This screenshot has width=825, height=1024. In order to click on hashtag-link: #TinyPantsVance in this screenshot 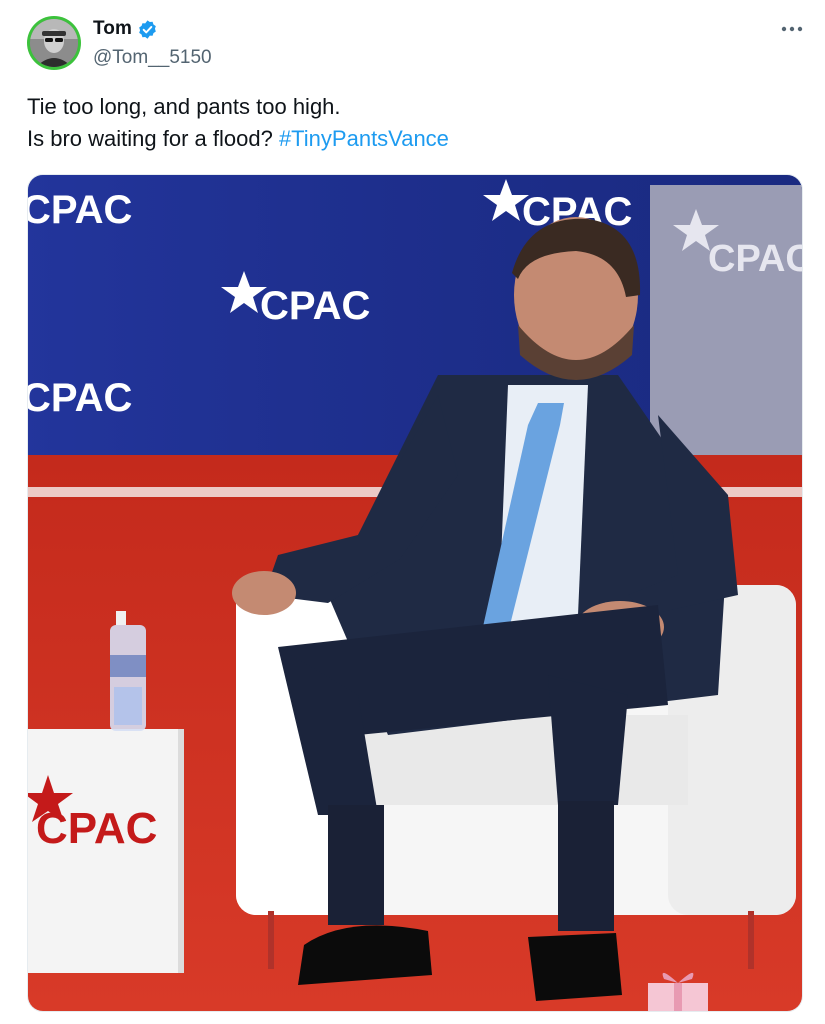, I will do `click(364, 138)`.